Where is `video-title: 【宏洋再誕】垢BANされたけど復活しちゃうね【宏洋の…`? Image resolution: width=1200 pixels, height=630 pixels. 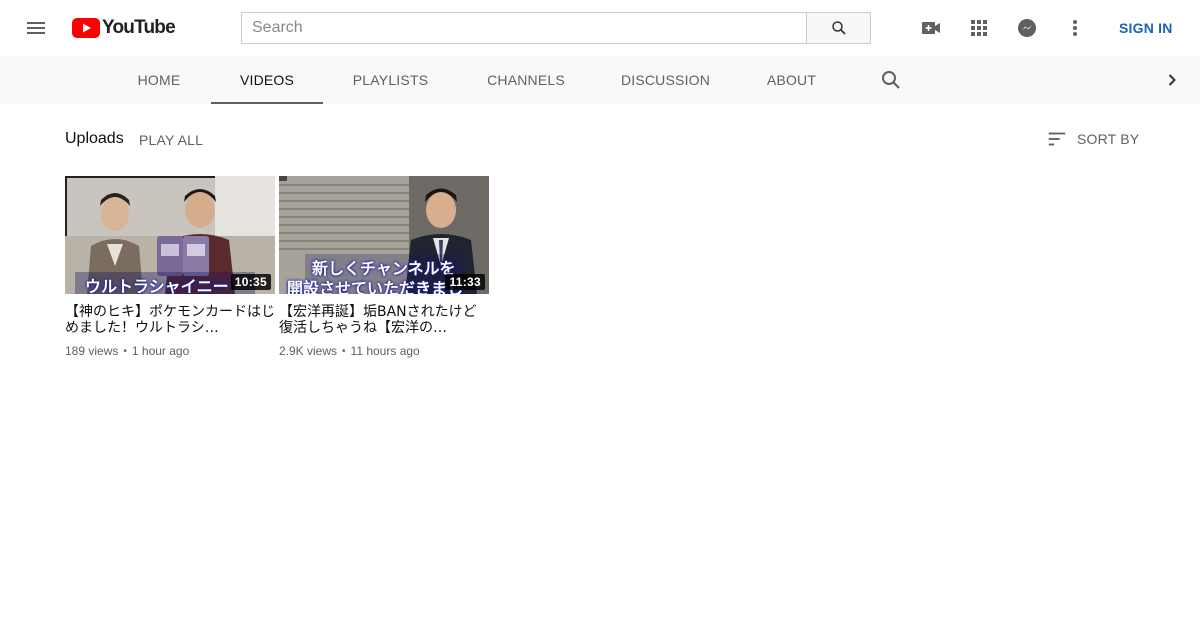 video-title: 【宏洋再誕】垢BANされたけど復活しちゃうね【宏洋の… is located at coordinates (384, 320).